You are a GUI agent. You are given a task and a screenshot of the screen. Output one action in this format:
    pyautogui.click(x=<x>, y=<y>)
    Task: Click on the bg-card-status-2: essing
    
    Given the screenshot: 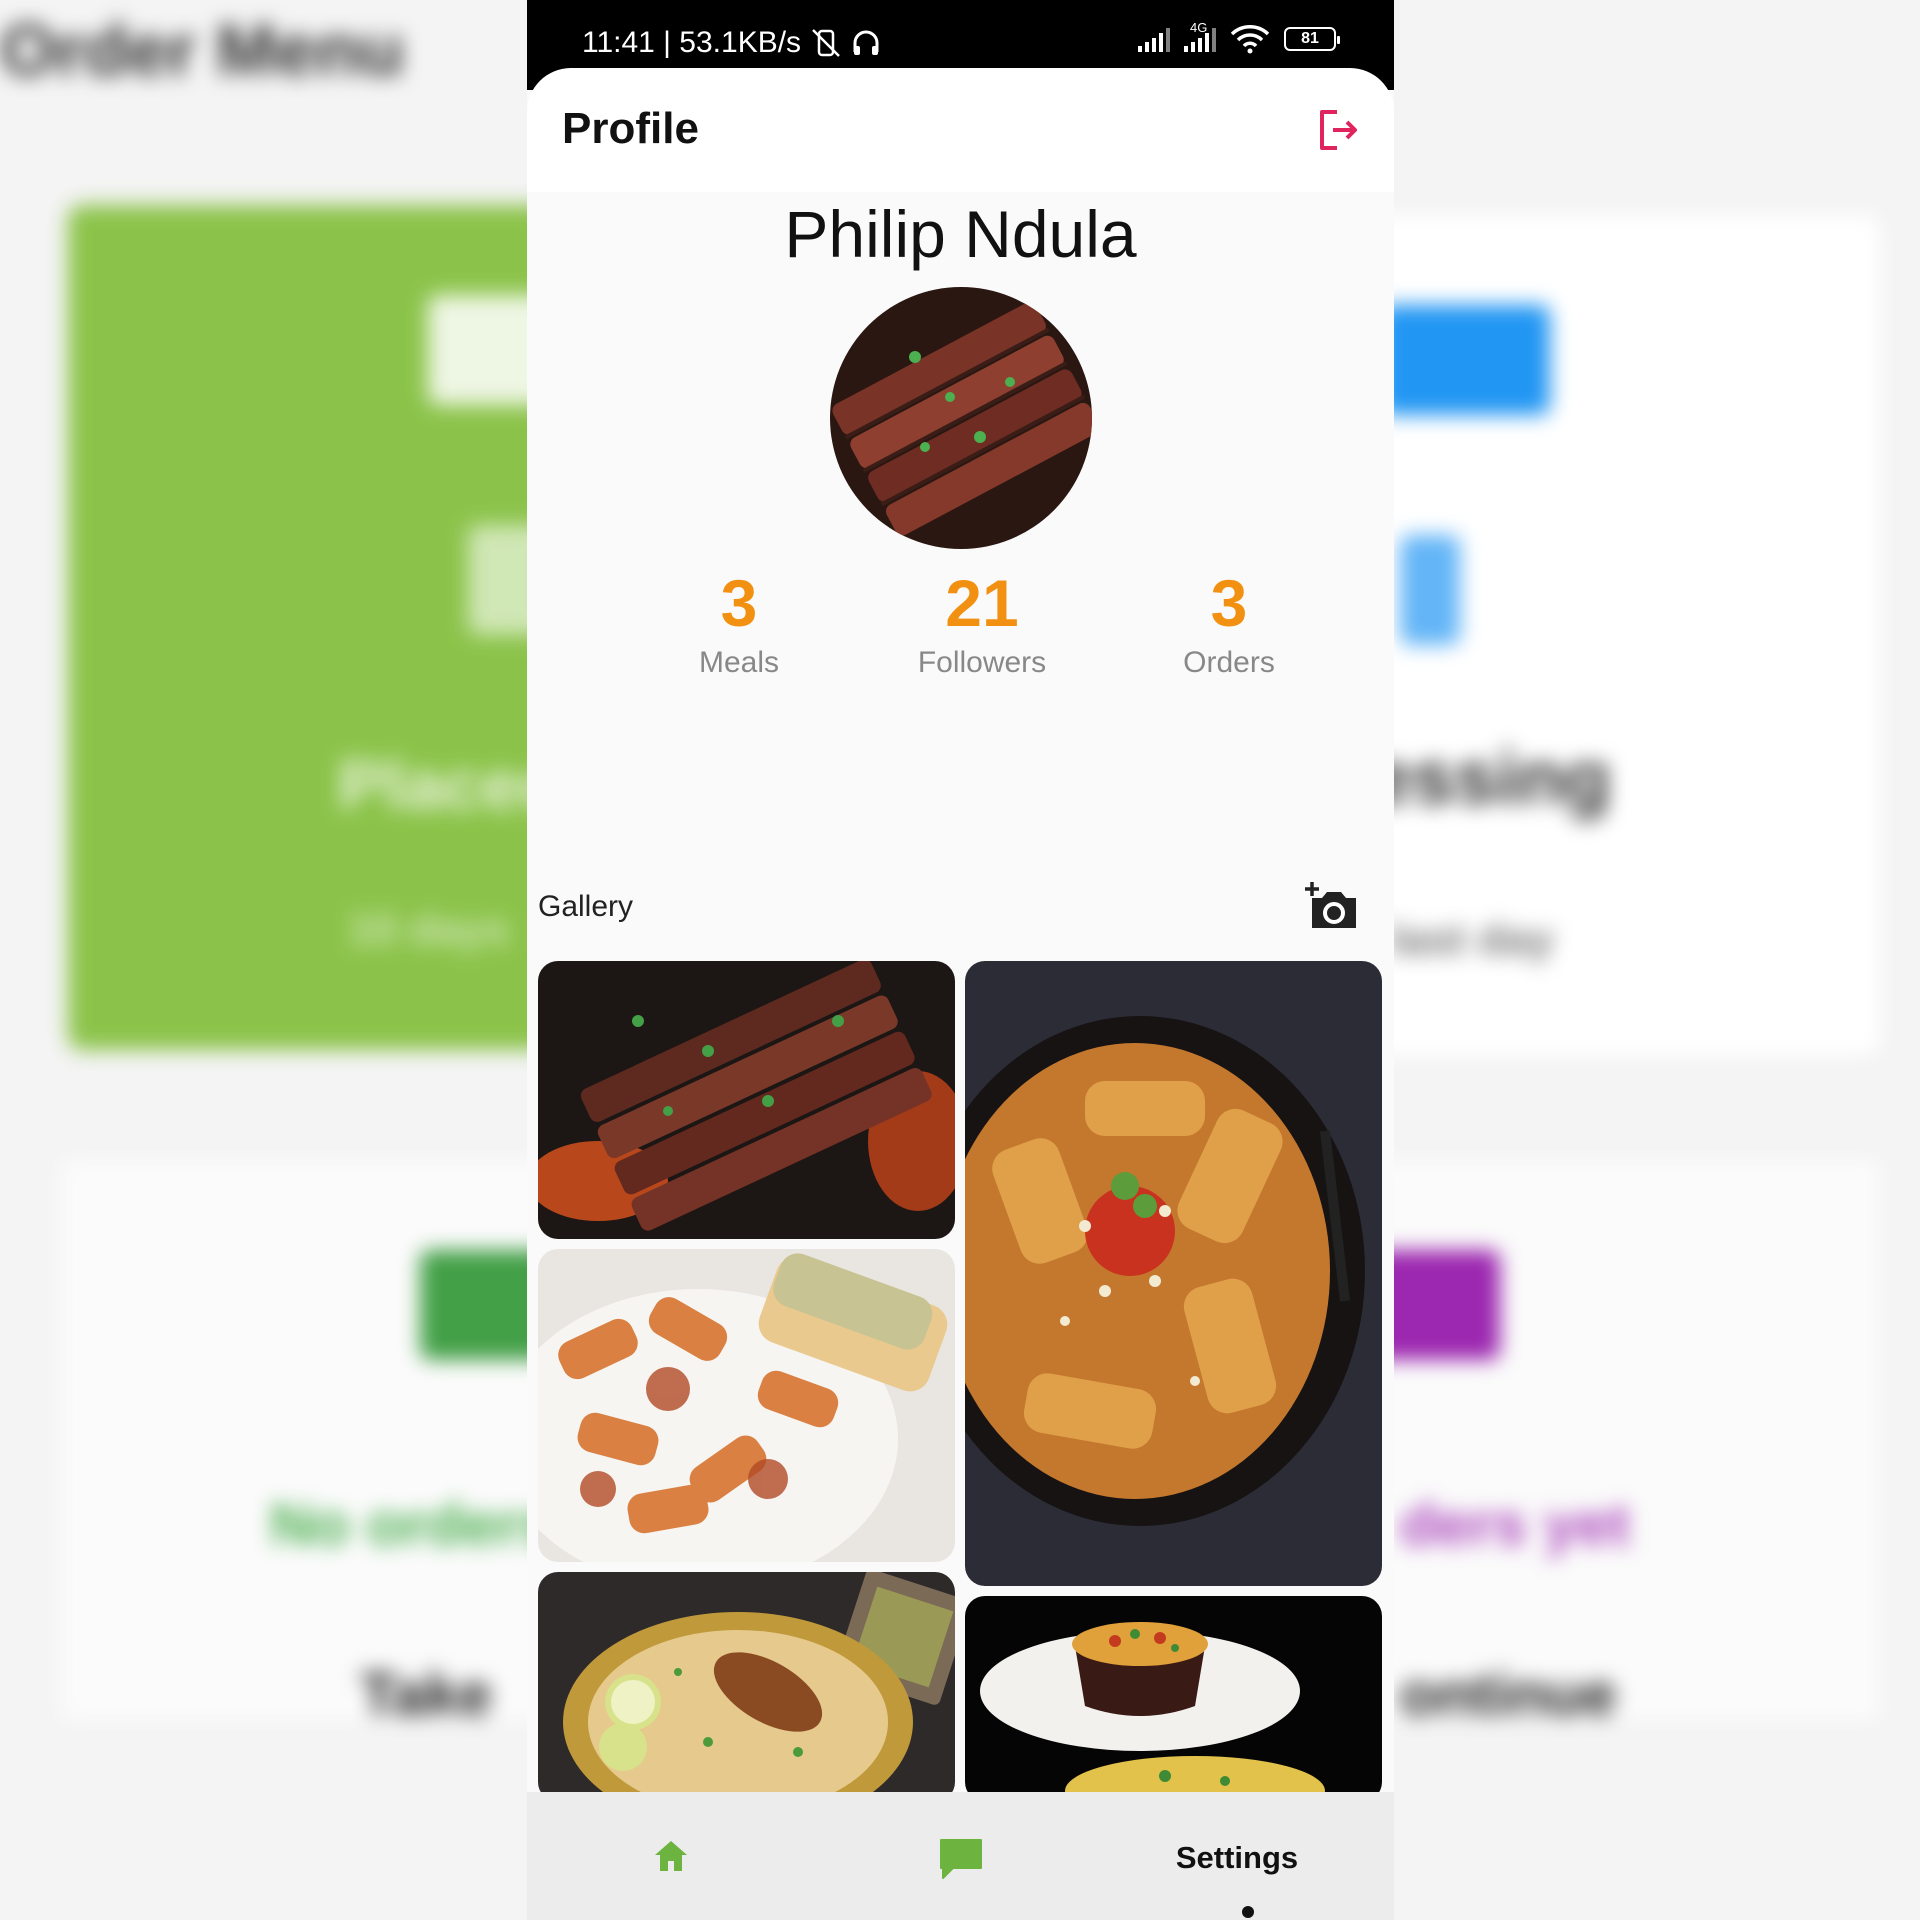 What is the action you would take?
    pyautogui.click(x=1490, y=778)
    